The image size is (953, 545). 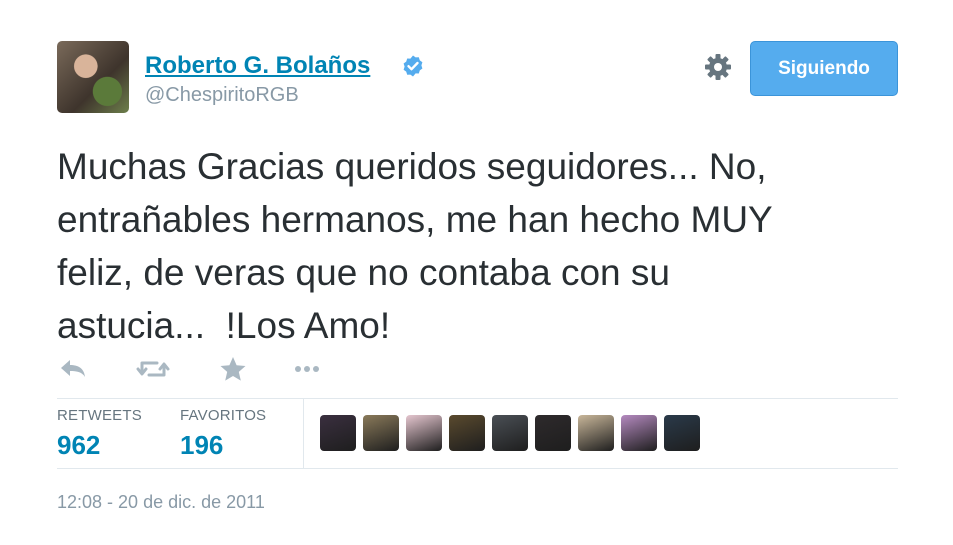 I want to click on retweets-stat: RETWEETS 962, so click(x=99, y=434).